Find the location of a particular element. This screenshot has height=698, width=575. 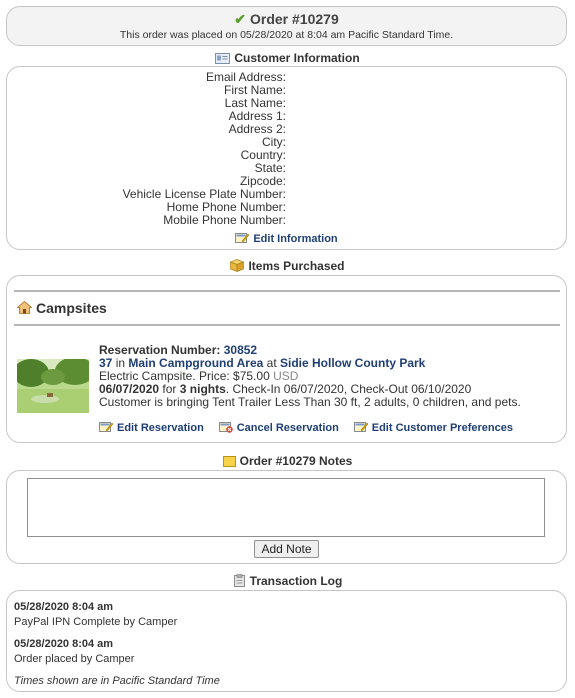

edit-reservation-link: Edit Reservation is located at coordinates (160, 428).